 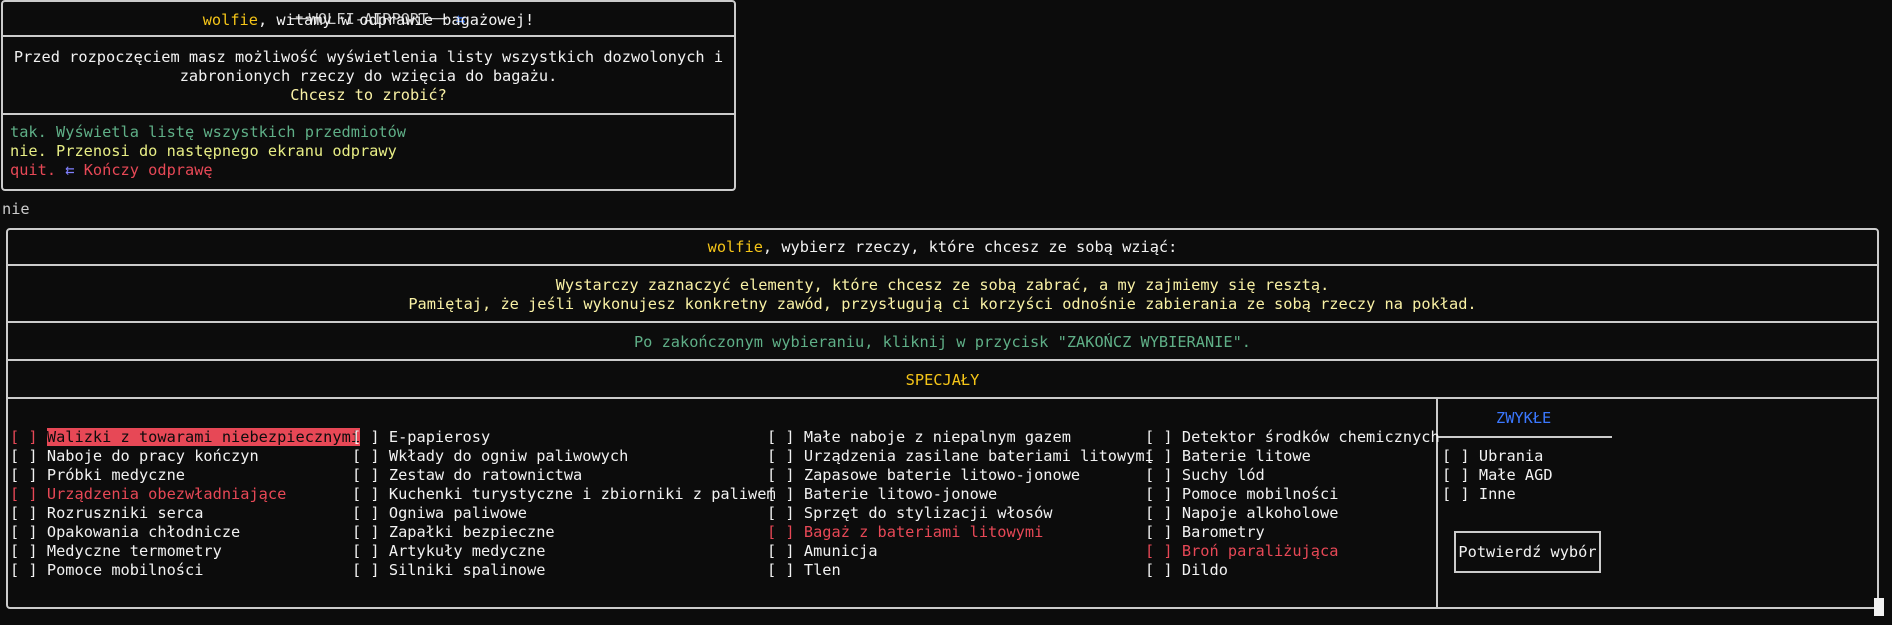 I want to click on checkbox-item: [ ] Baterie litowo-jonowe, so click(x=882, y=494).